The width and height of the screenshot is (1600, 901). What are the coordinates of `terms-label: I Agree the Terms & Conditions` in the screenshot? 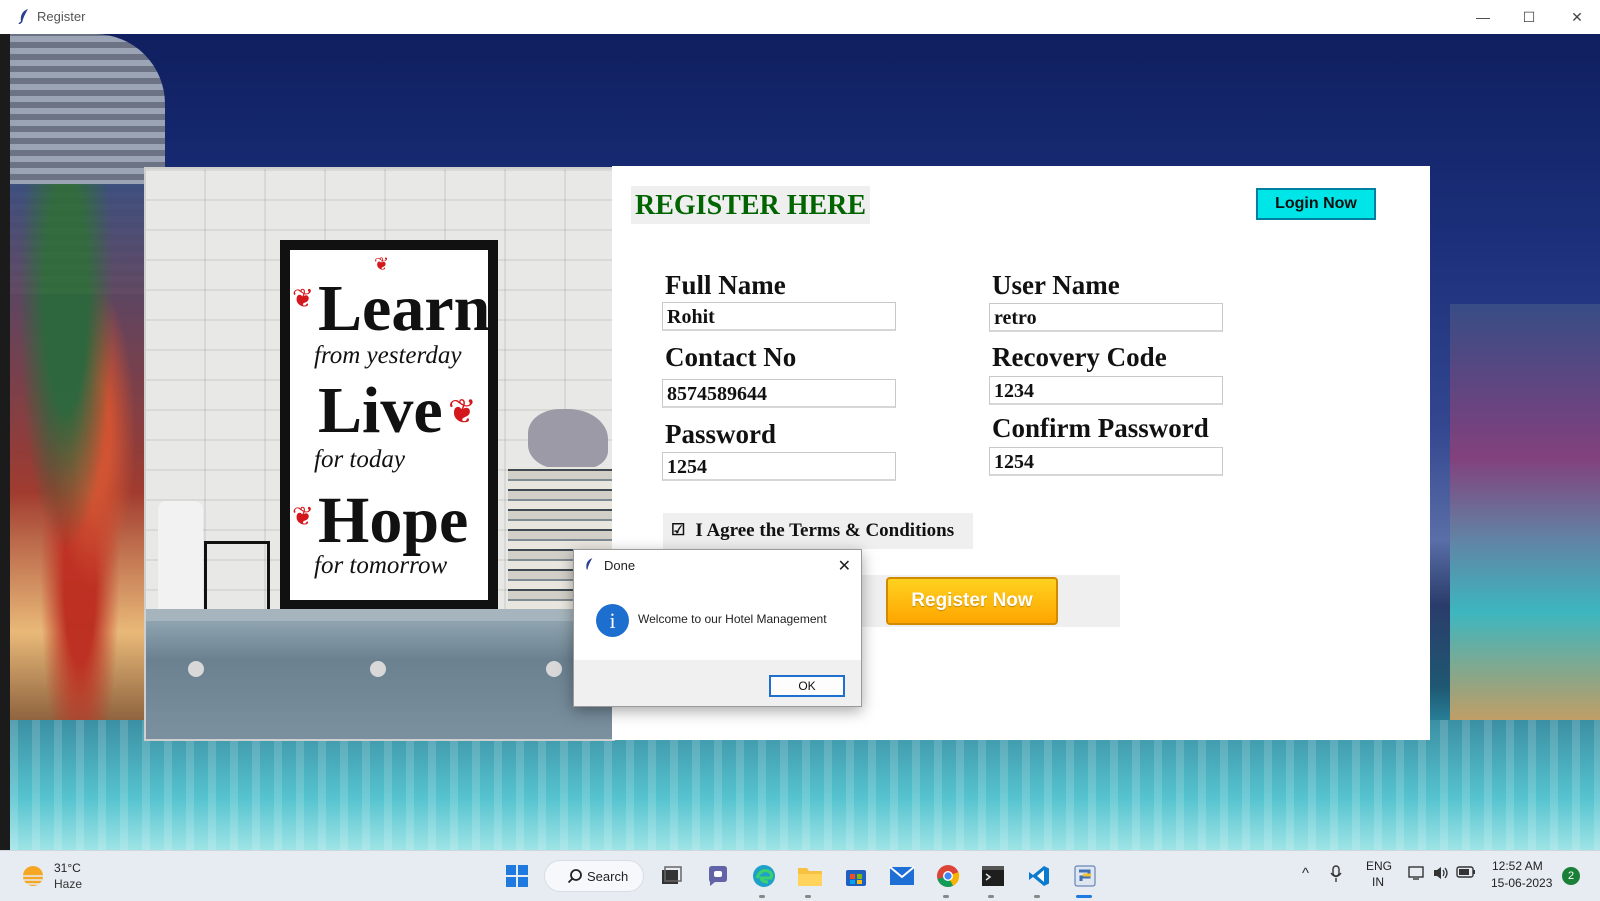 It's located at (825, 530).